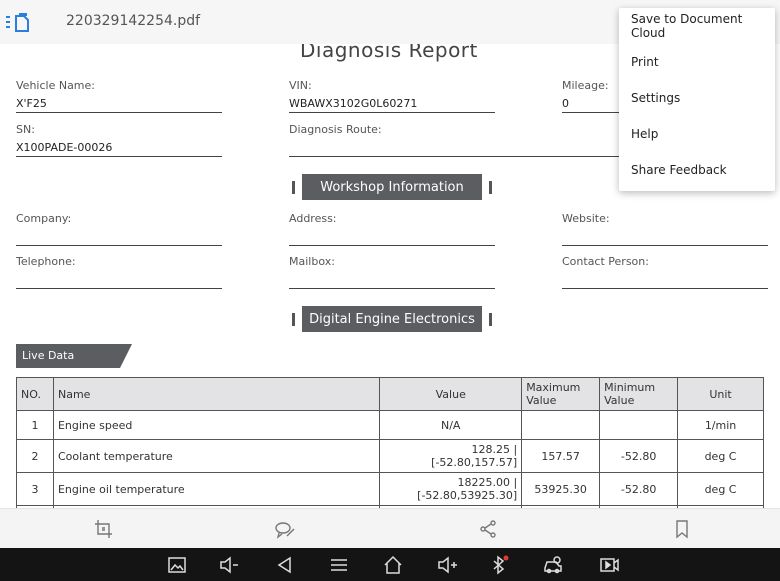  What do you see at coordinates (393, 565) in the screenshot?
I see `home-icon` at bounding box center [393, 565].